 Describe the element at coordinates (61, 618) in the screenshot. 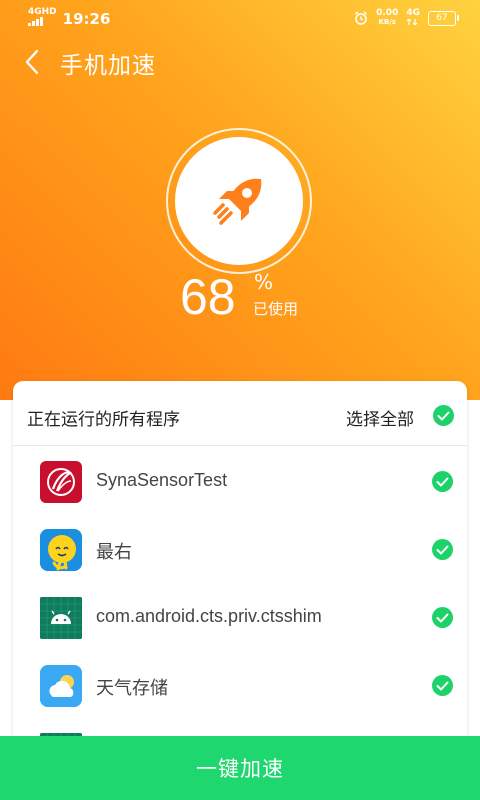

I see `android-app-icon` at that location.